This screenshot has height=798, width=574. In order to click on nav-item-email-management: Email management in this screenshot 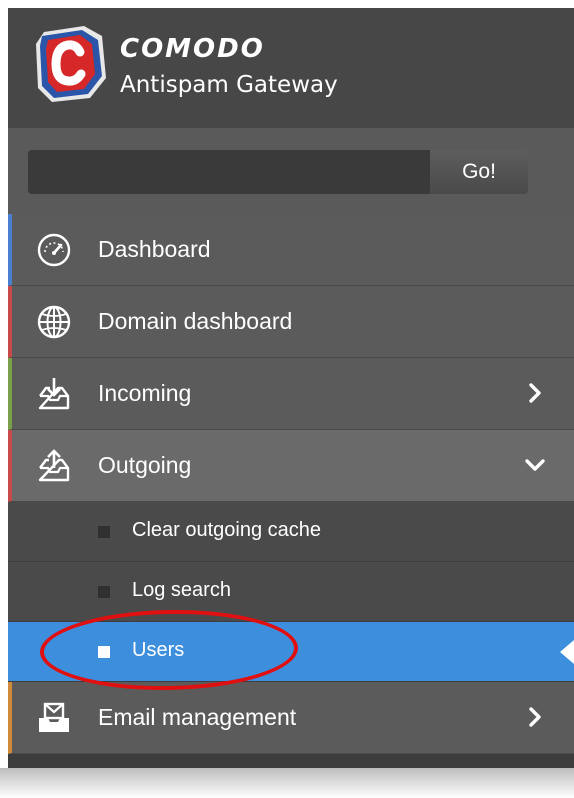, I will do `click(291, 718)`.